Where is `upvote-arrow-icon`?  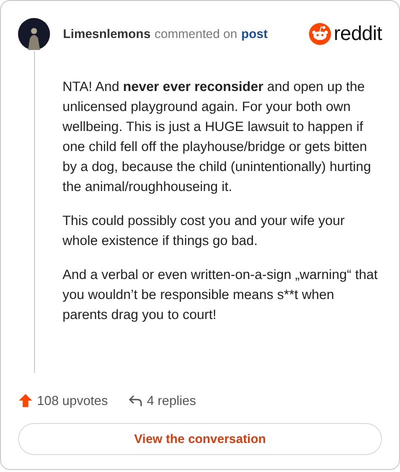 upvote-arrow-icon is located at coordinates (25, 400).